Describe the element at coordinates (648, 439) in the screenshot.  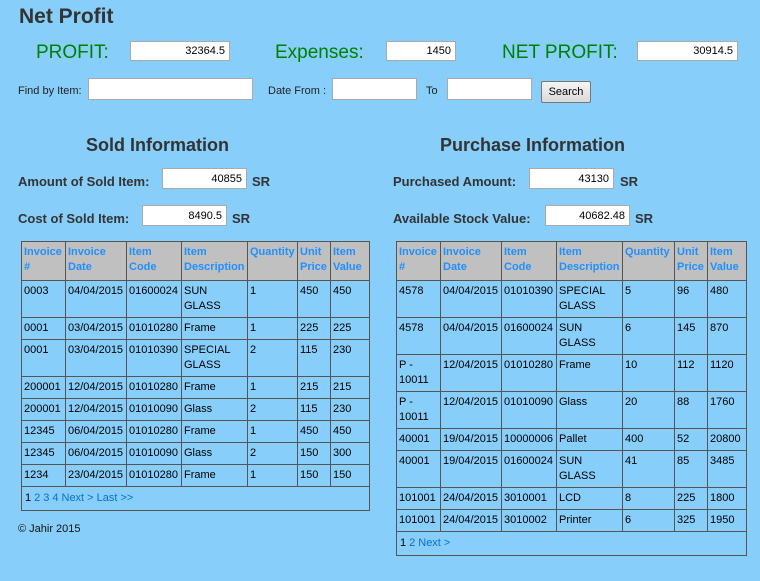
I see `quantity-cell: 400` at that location.